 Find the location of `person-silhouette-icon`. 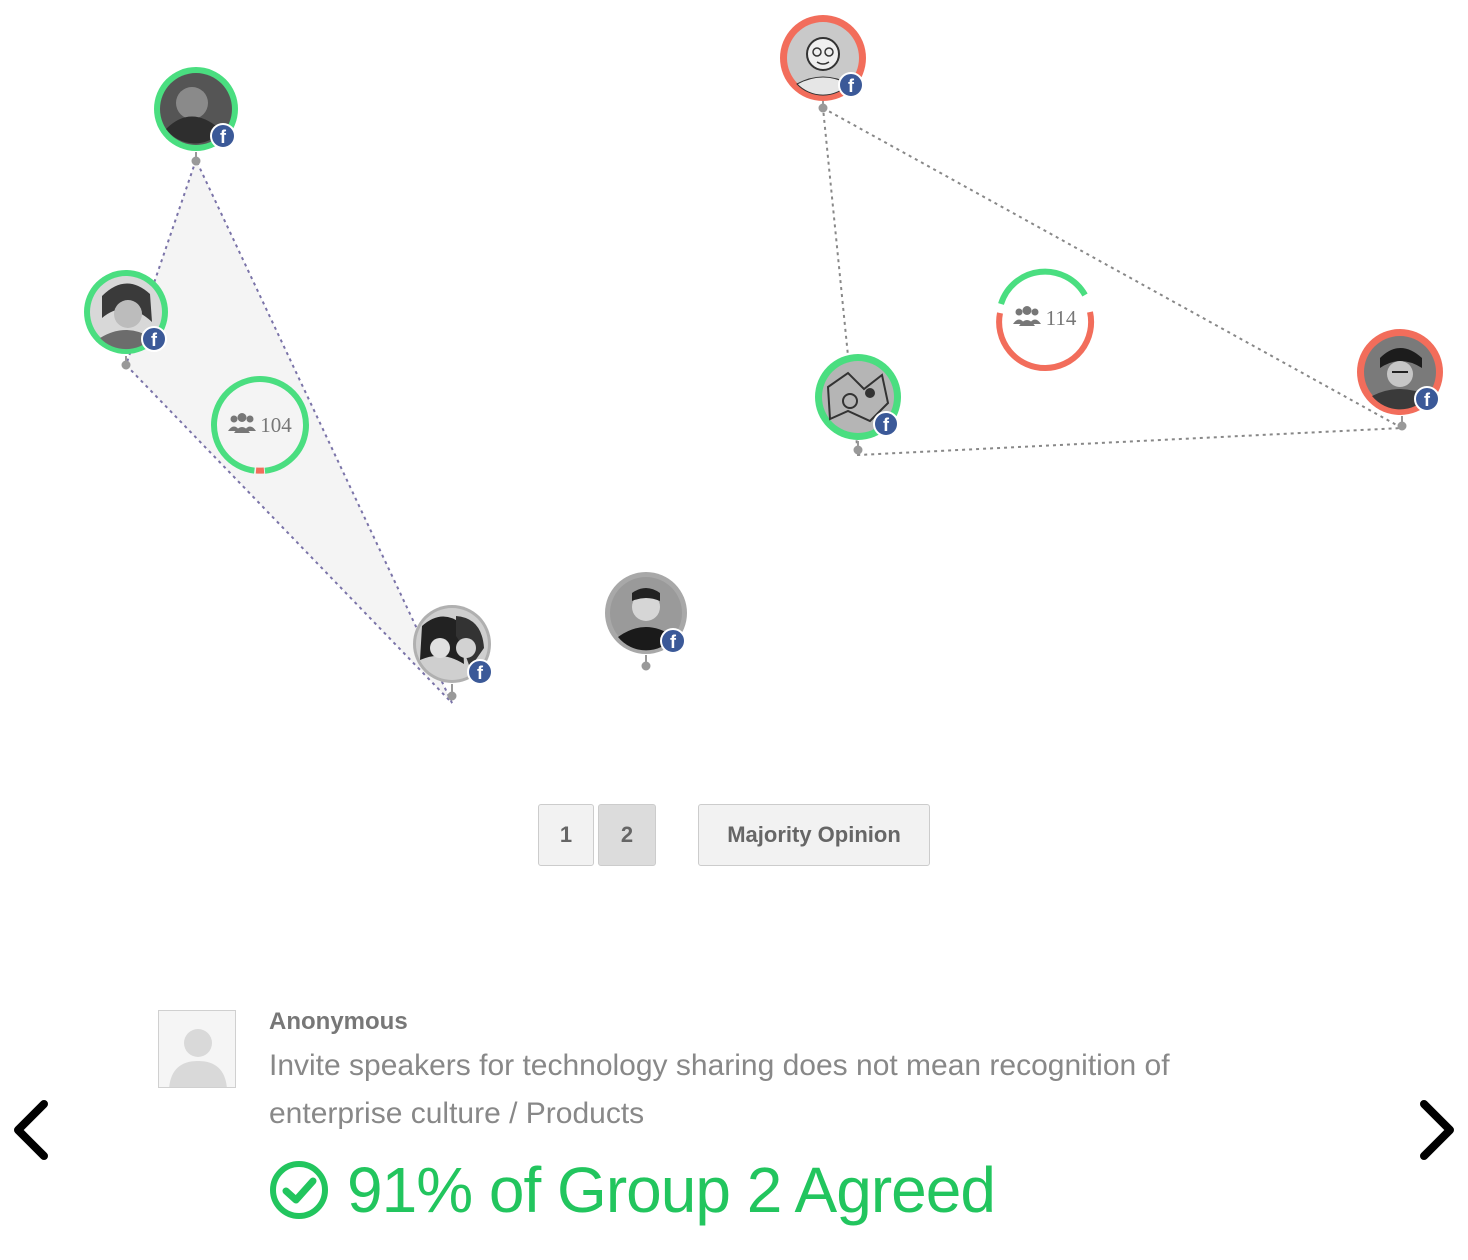

person-silhouette-icon is located at coordinates (198, 1058).